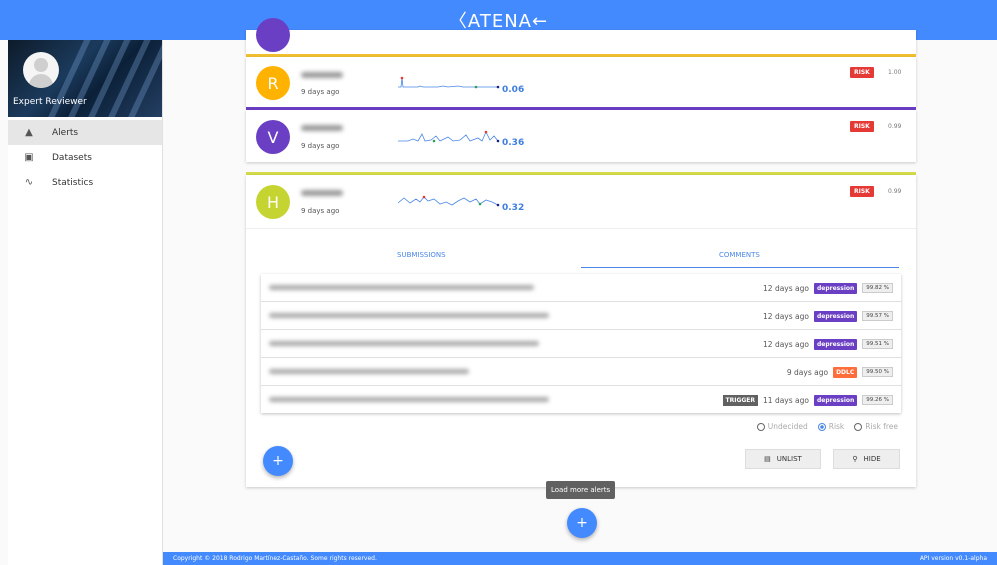 Image resolution: width=997 pixels, height=565 pixels. I want to click on unlist-button: ▤ UNLIST, so click(783, 459).